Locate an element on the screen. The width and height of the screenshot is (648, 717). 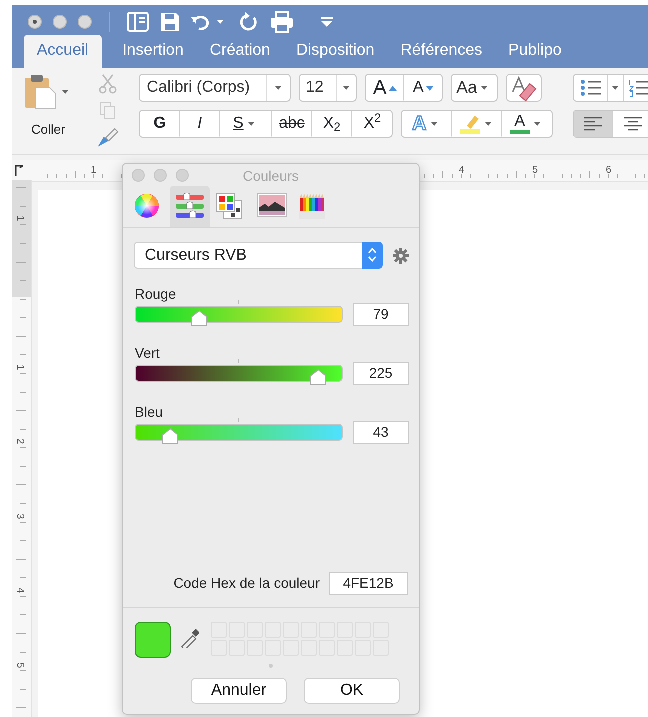
change-case-button: Aa is located at coordinates (474, 88).